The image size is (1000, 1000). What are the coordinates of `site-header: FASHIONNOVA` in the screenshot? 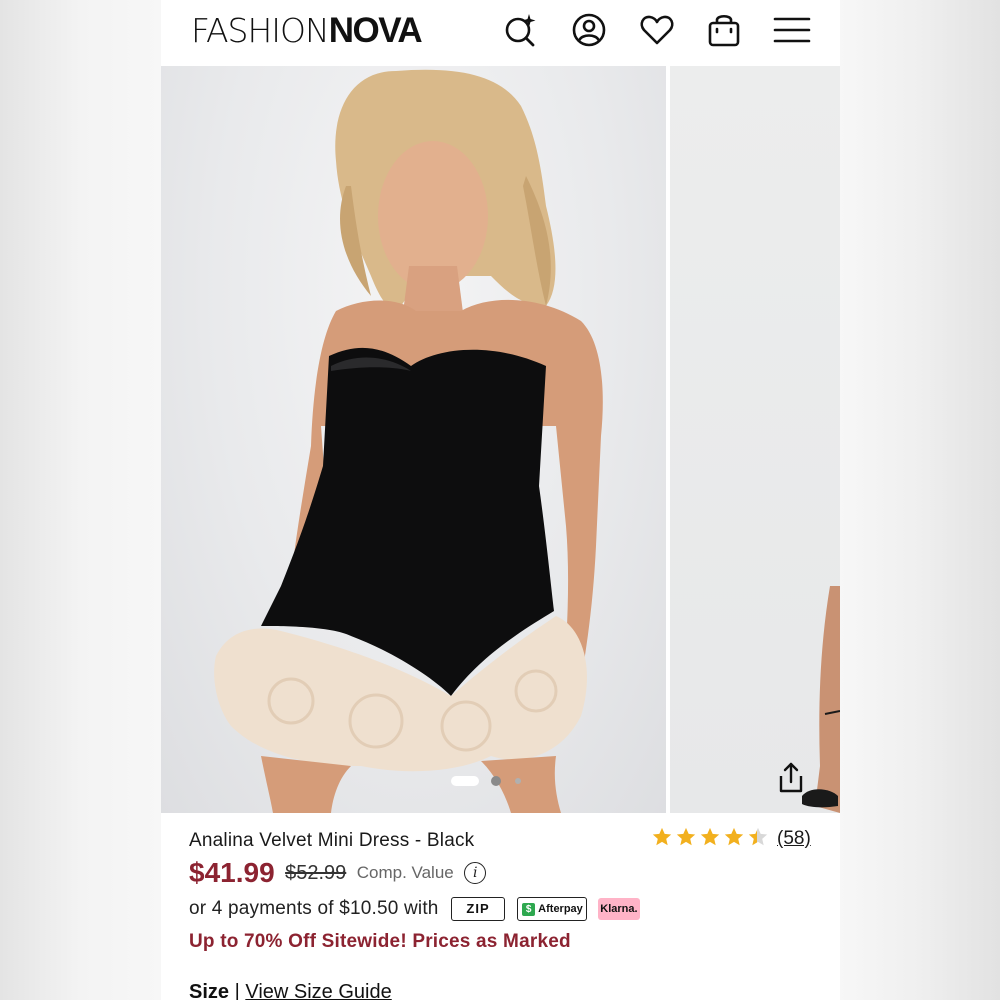 It's located at (500, 33).